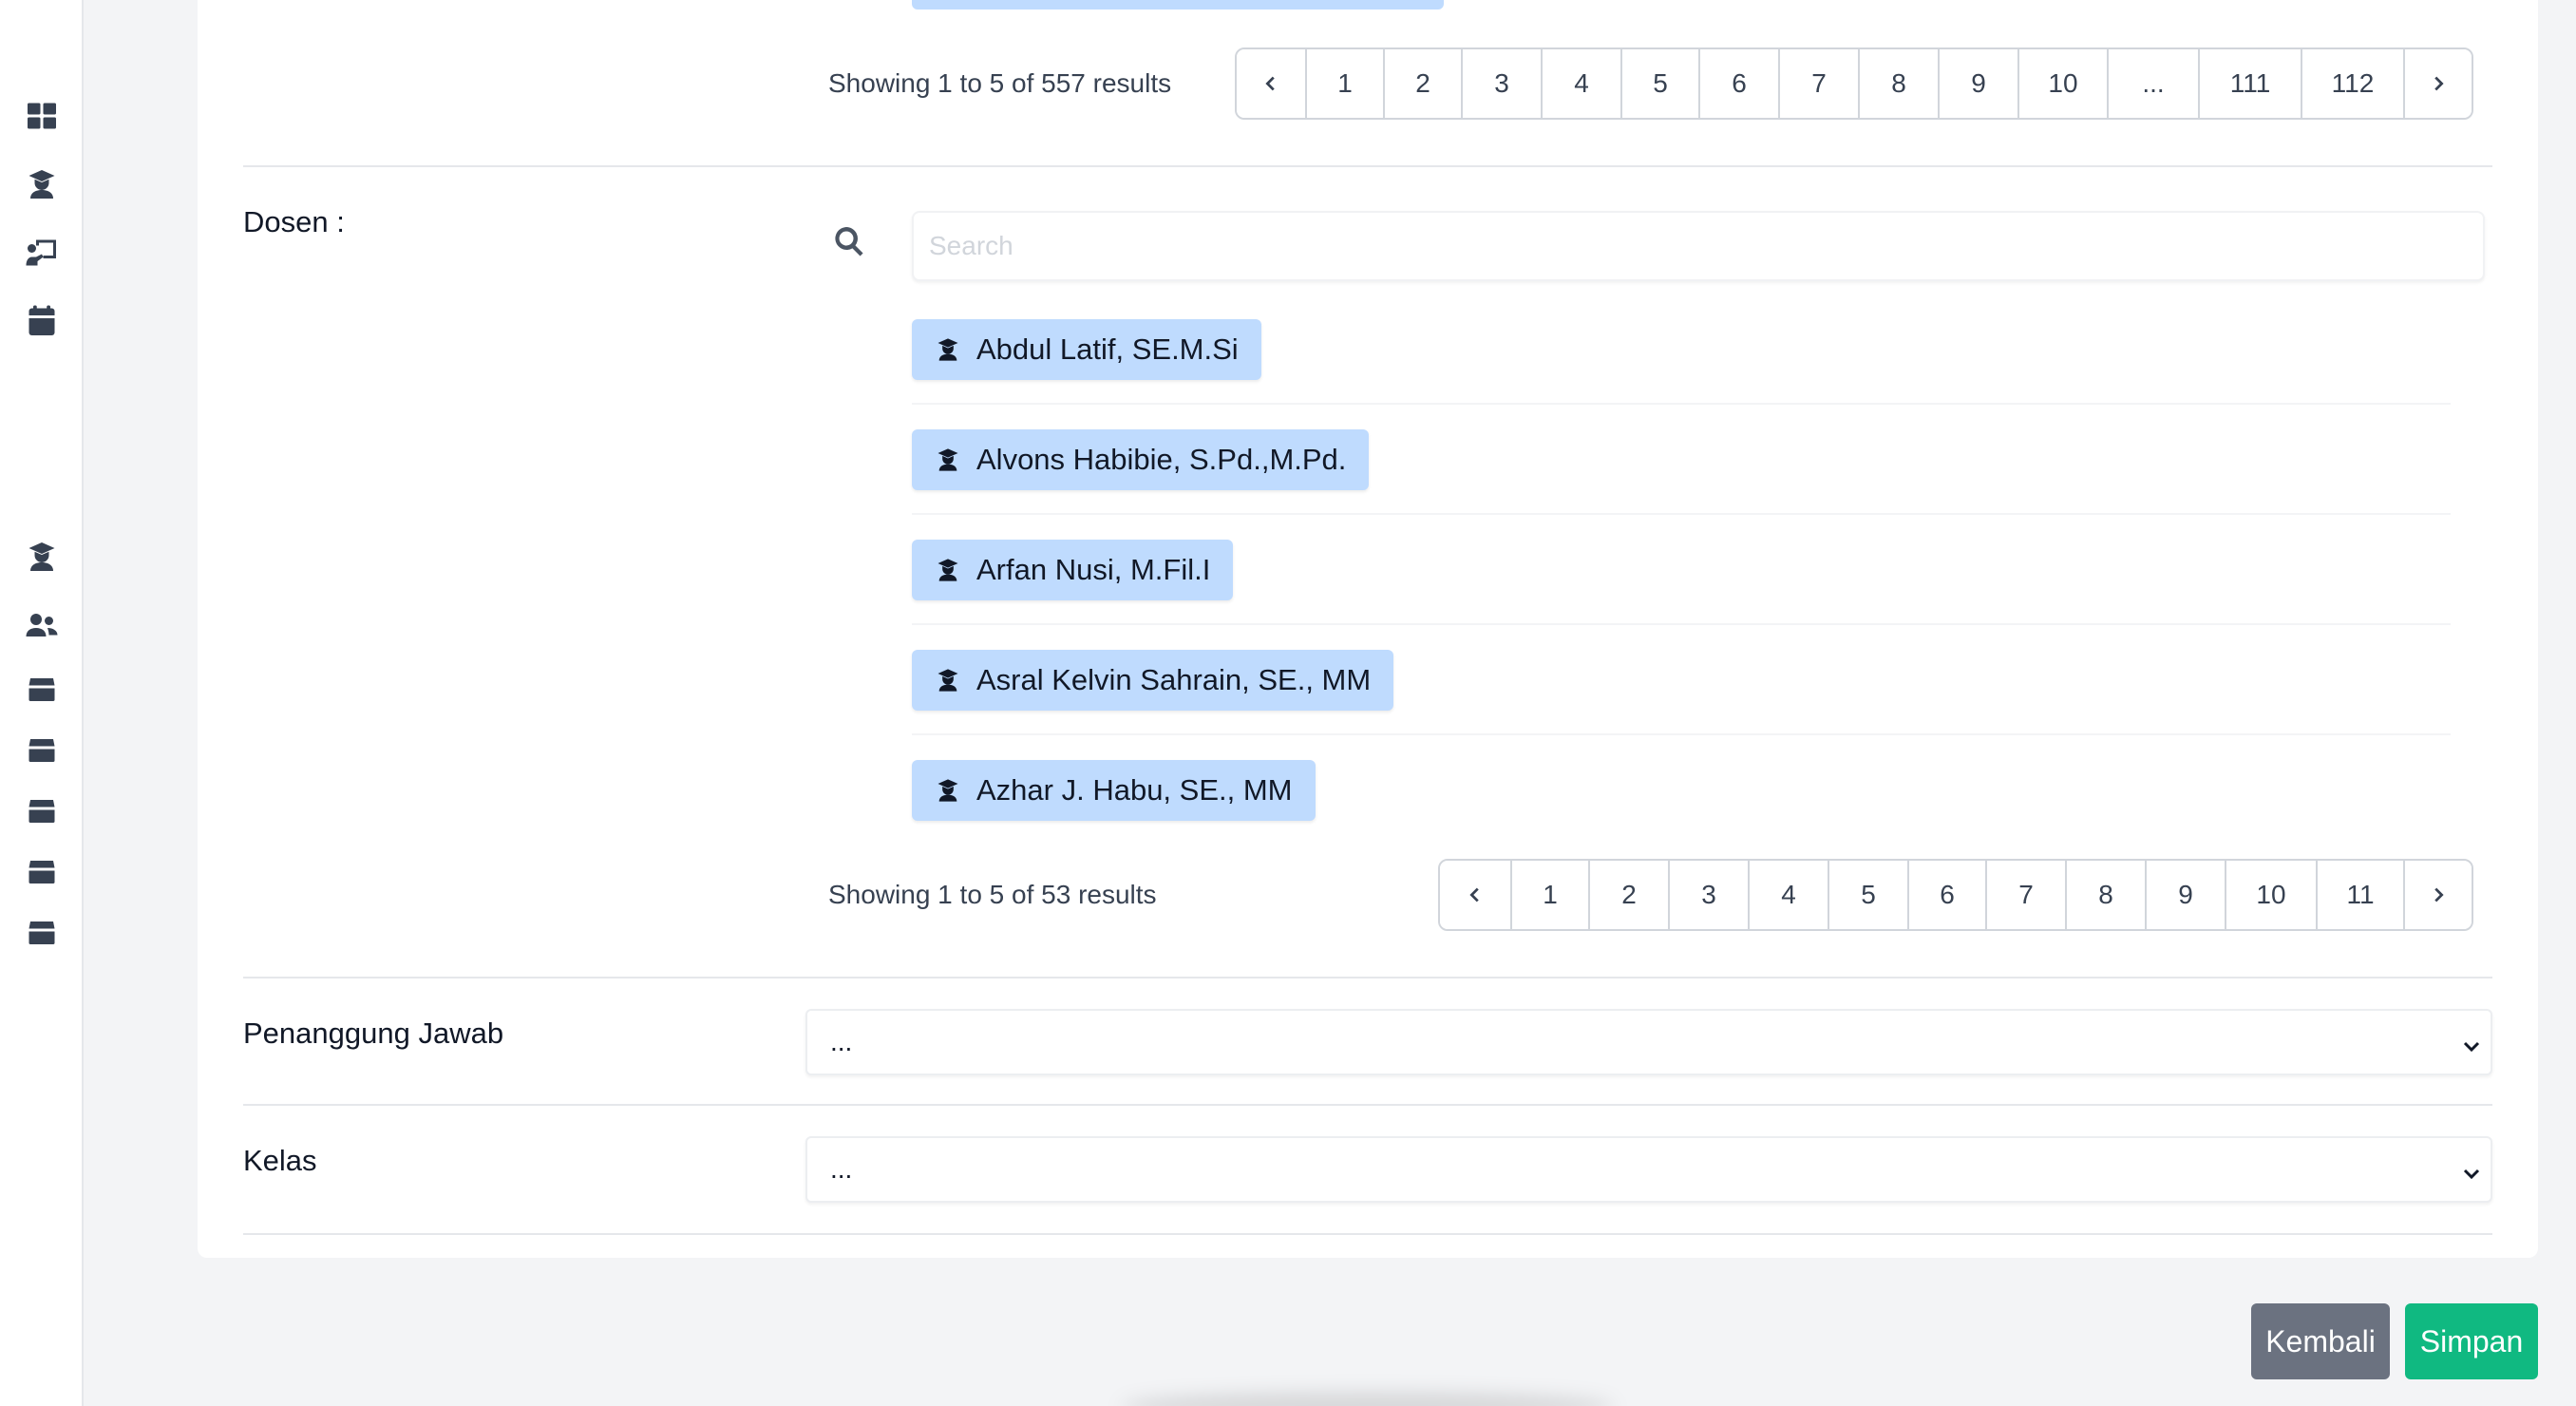  Describe the element at coordinates (1134, 790) in the screenshot. I see `dosen-name: Azhar J. Habu, SE., MM` at that location.